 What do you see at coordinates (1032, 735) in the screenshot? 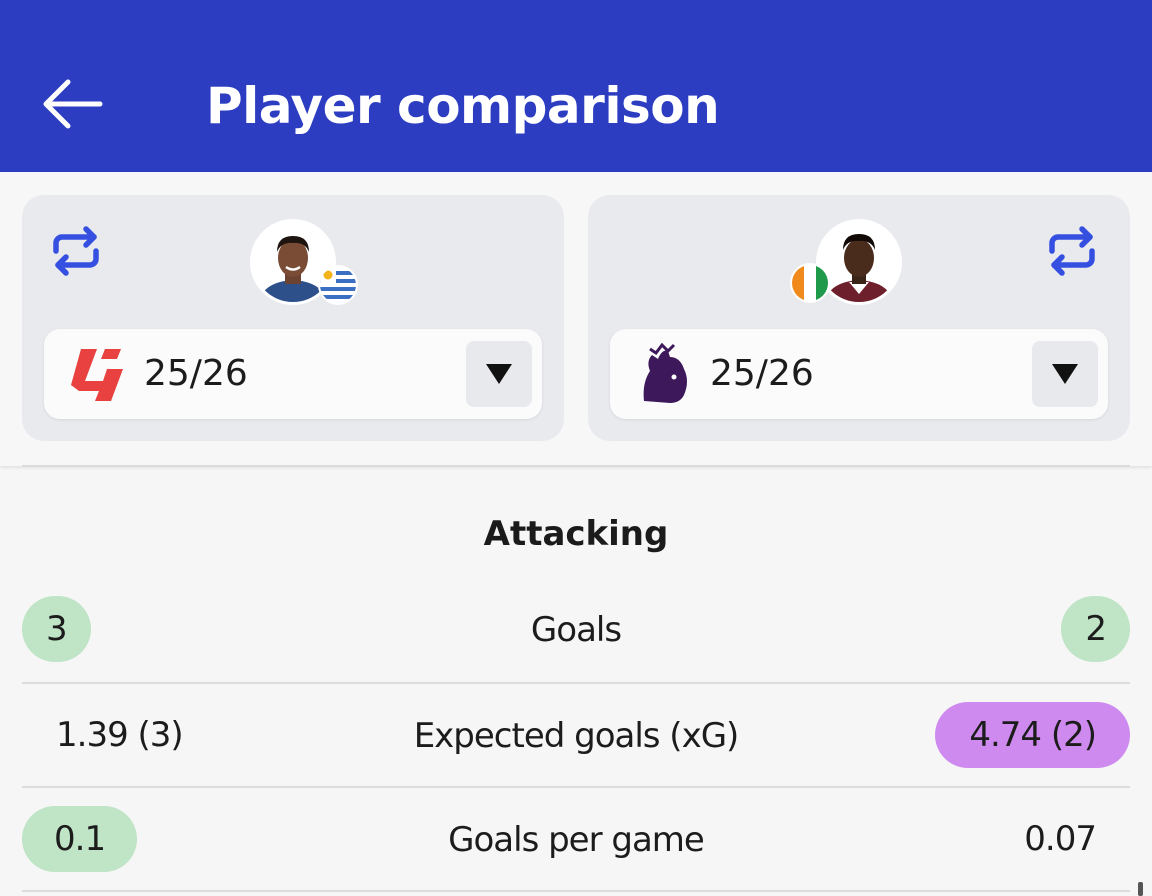
I see `stat-value-right: 4.74 (2)` at bounding box center [1032, 735].